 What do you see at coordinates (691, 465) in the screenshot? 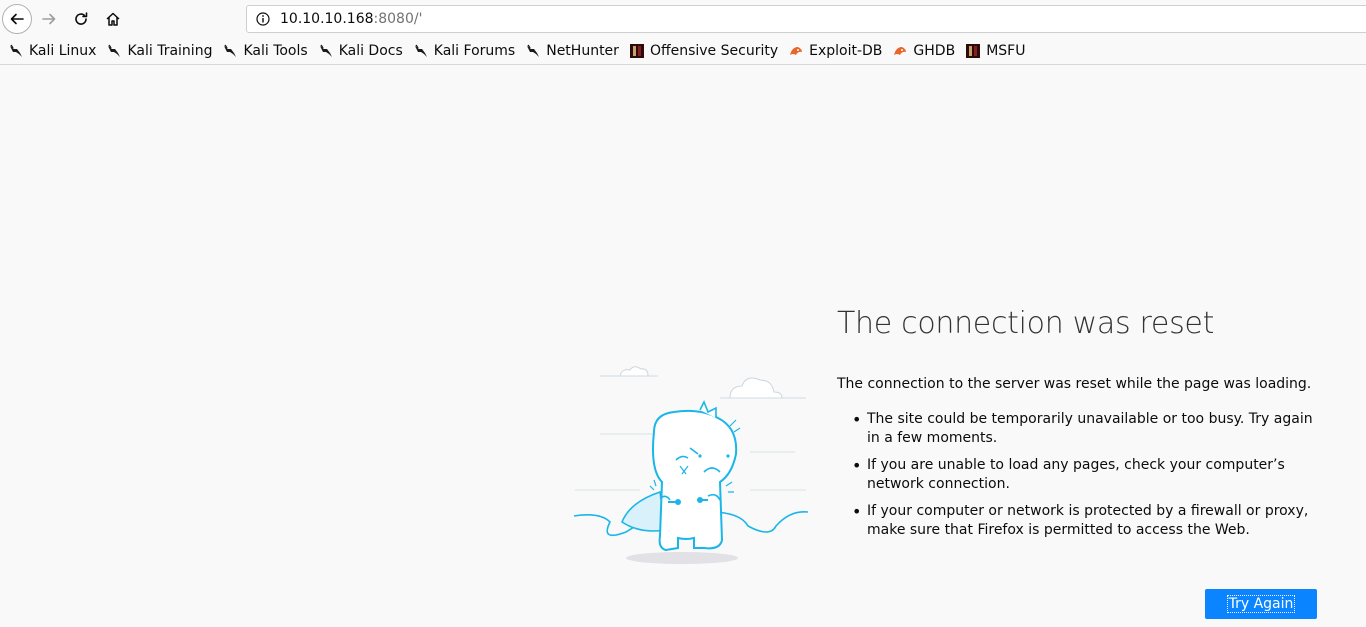
I see `disconnected-dinosaur-illustration` at bounding box center [691, 465].